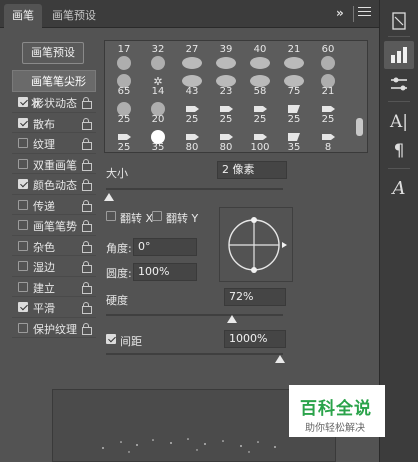  What do you see at coordinates (260, 56) in the screenshot?
I see `brush-tip-cell: 40` at bounding box center [260, 56].